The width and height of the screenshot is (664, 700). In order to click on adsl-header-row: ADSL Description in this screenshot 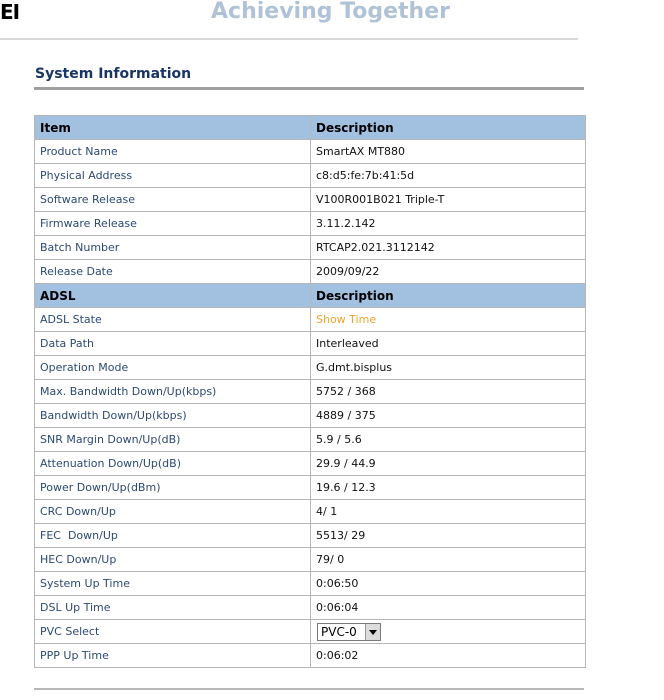, I will do `click(310, 295)`.